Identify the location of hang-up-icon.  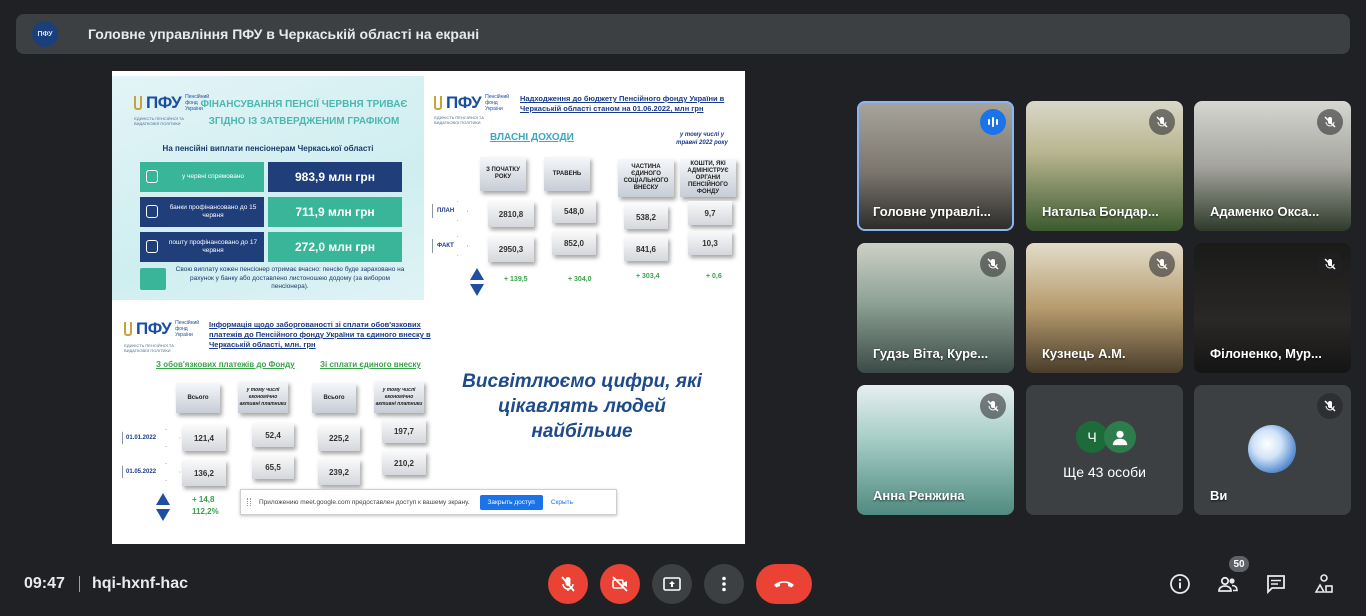
(784, 584).